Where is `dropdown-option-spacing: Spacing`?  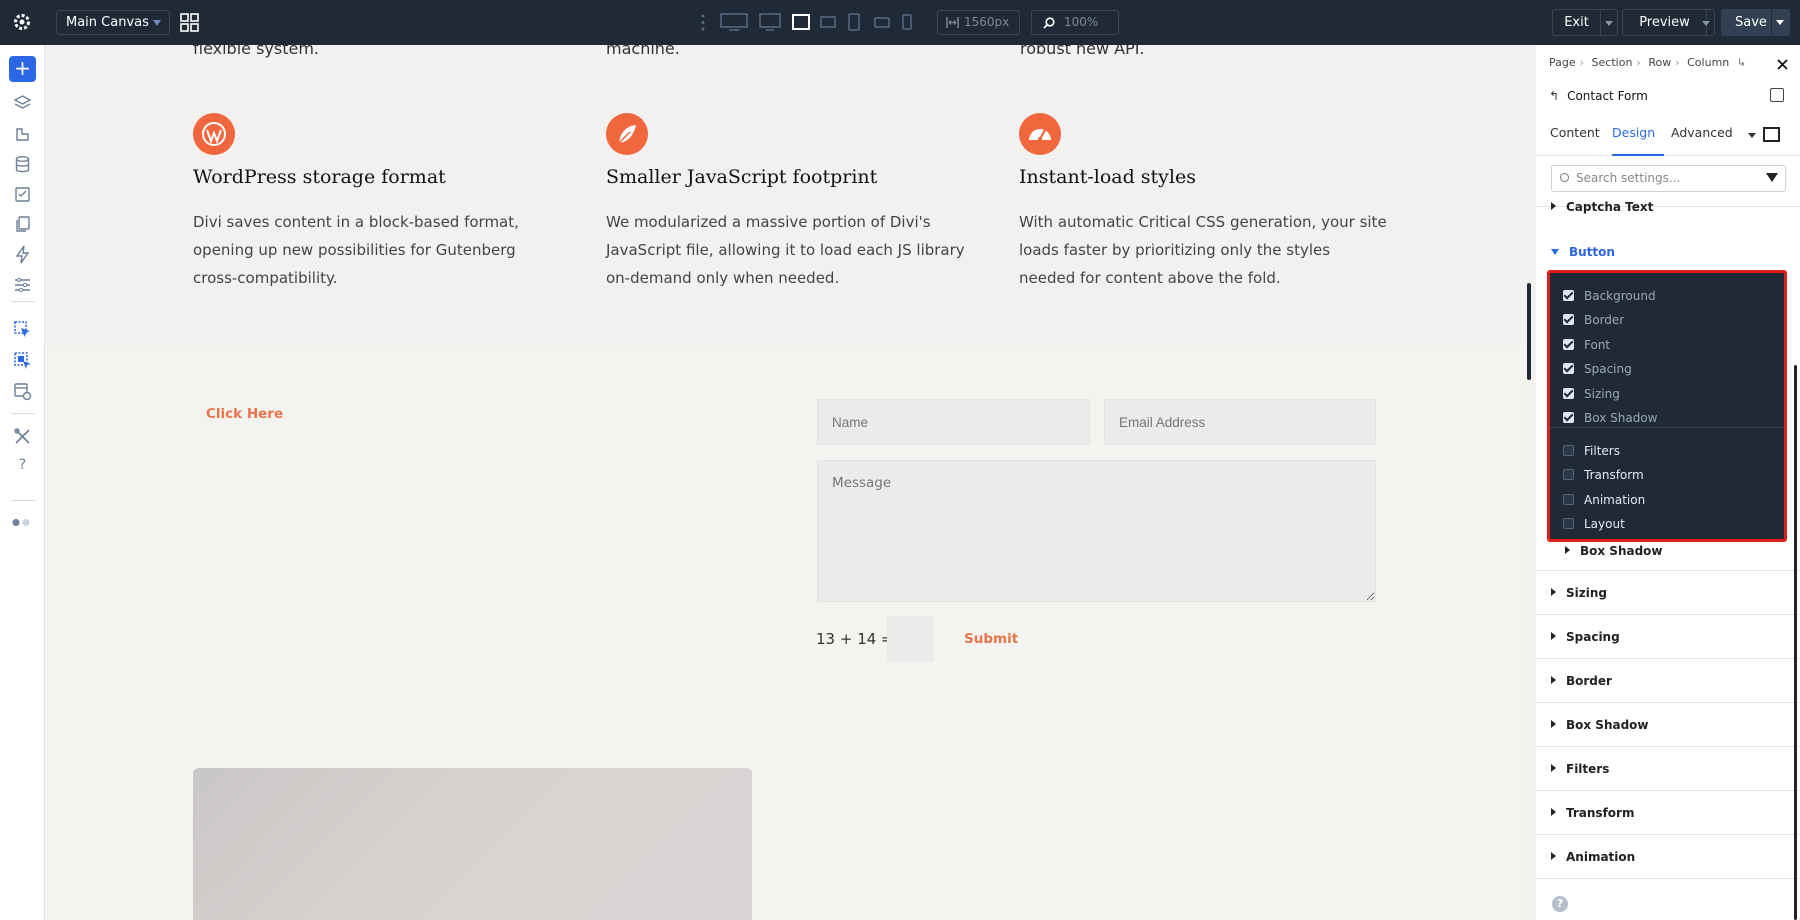 dropdown-option-spacing: Spacing is located at coordinates (1597, 369).